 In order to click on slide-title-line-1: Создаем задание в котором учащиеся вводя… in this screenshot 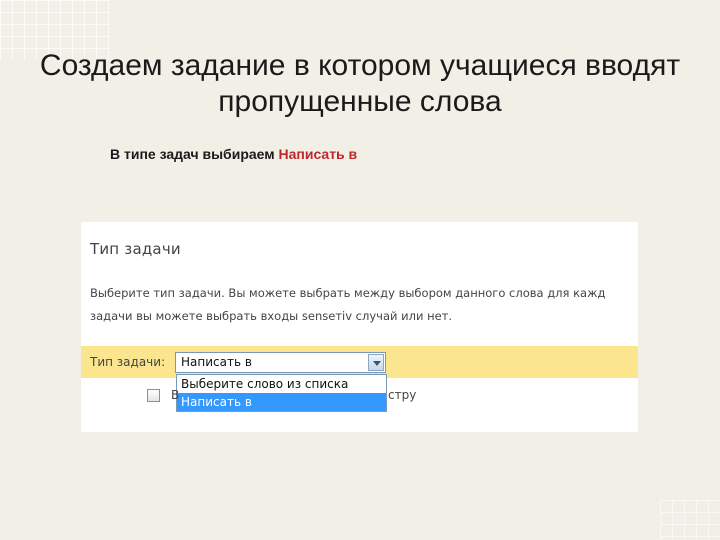, I will do `click(360, 65)`.